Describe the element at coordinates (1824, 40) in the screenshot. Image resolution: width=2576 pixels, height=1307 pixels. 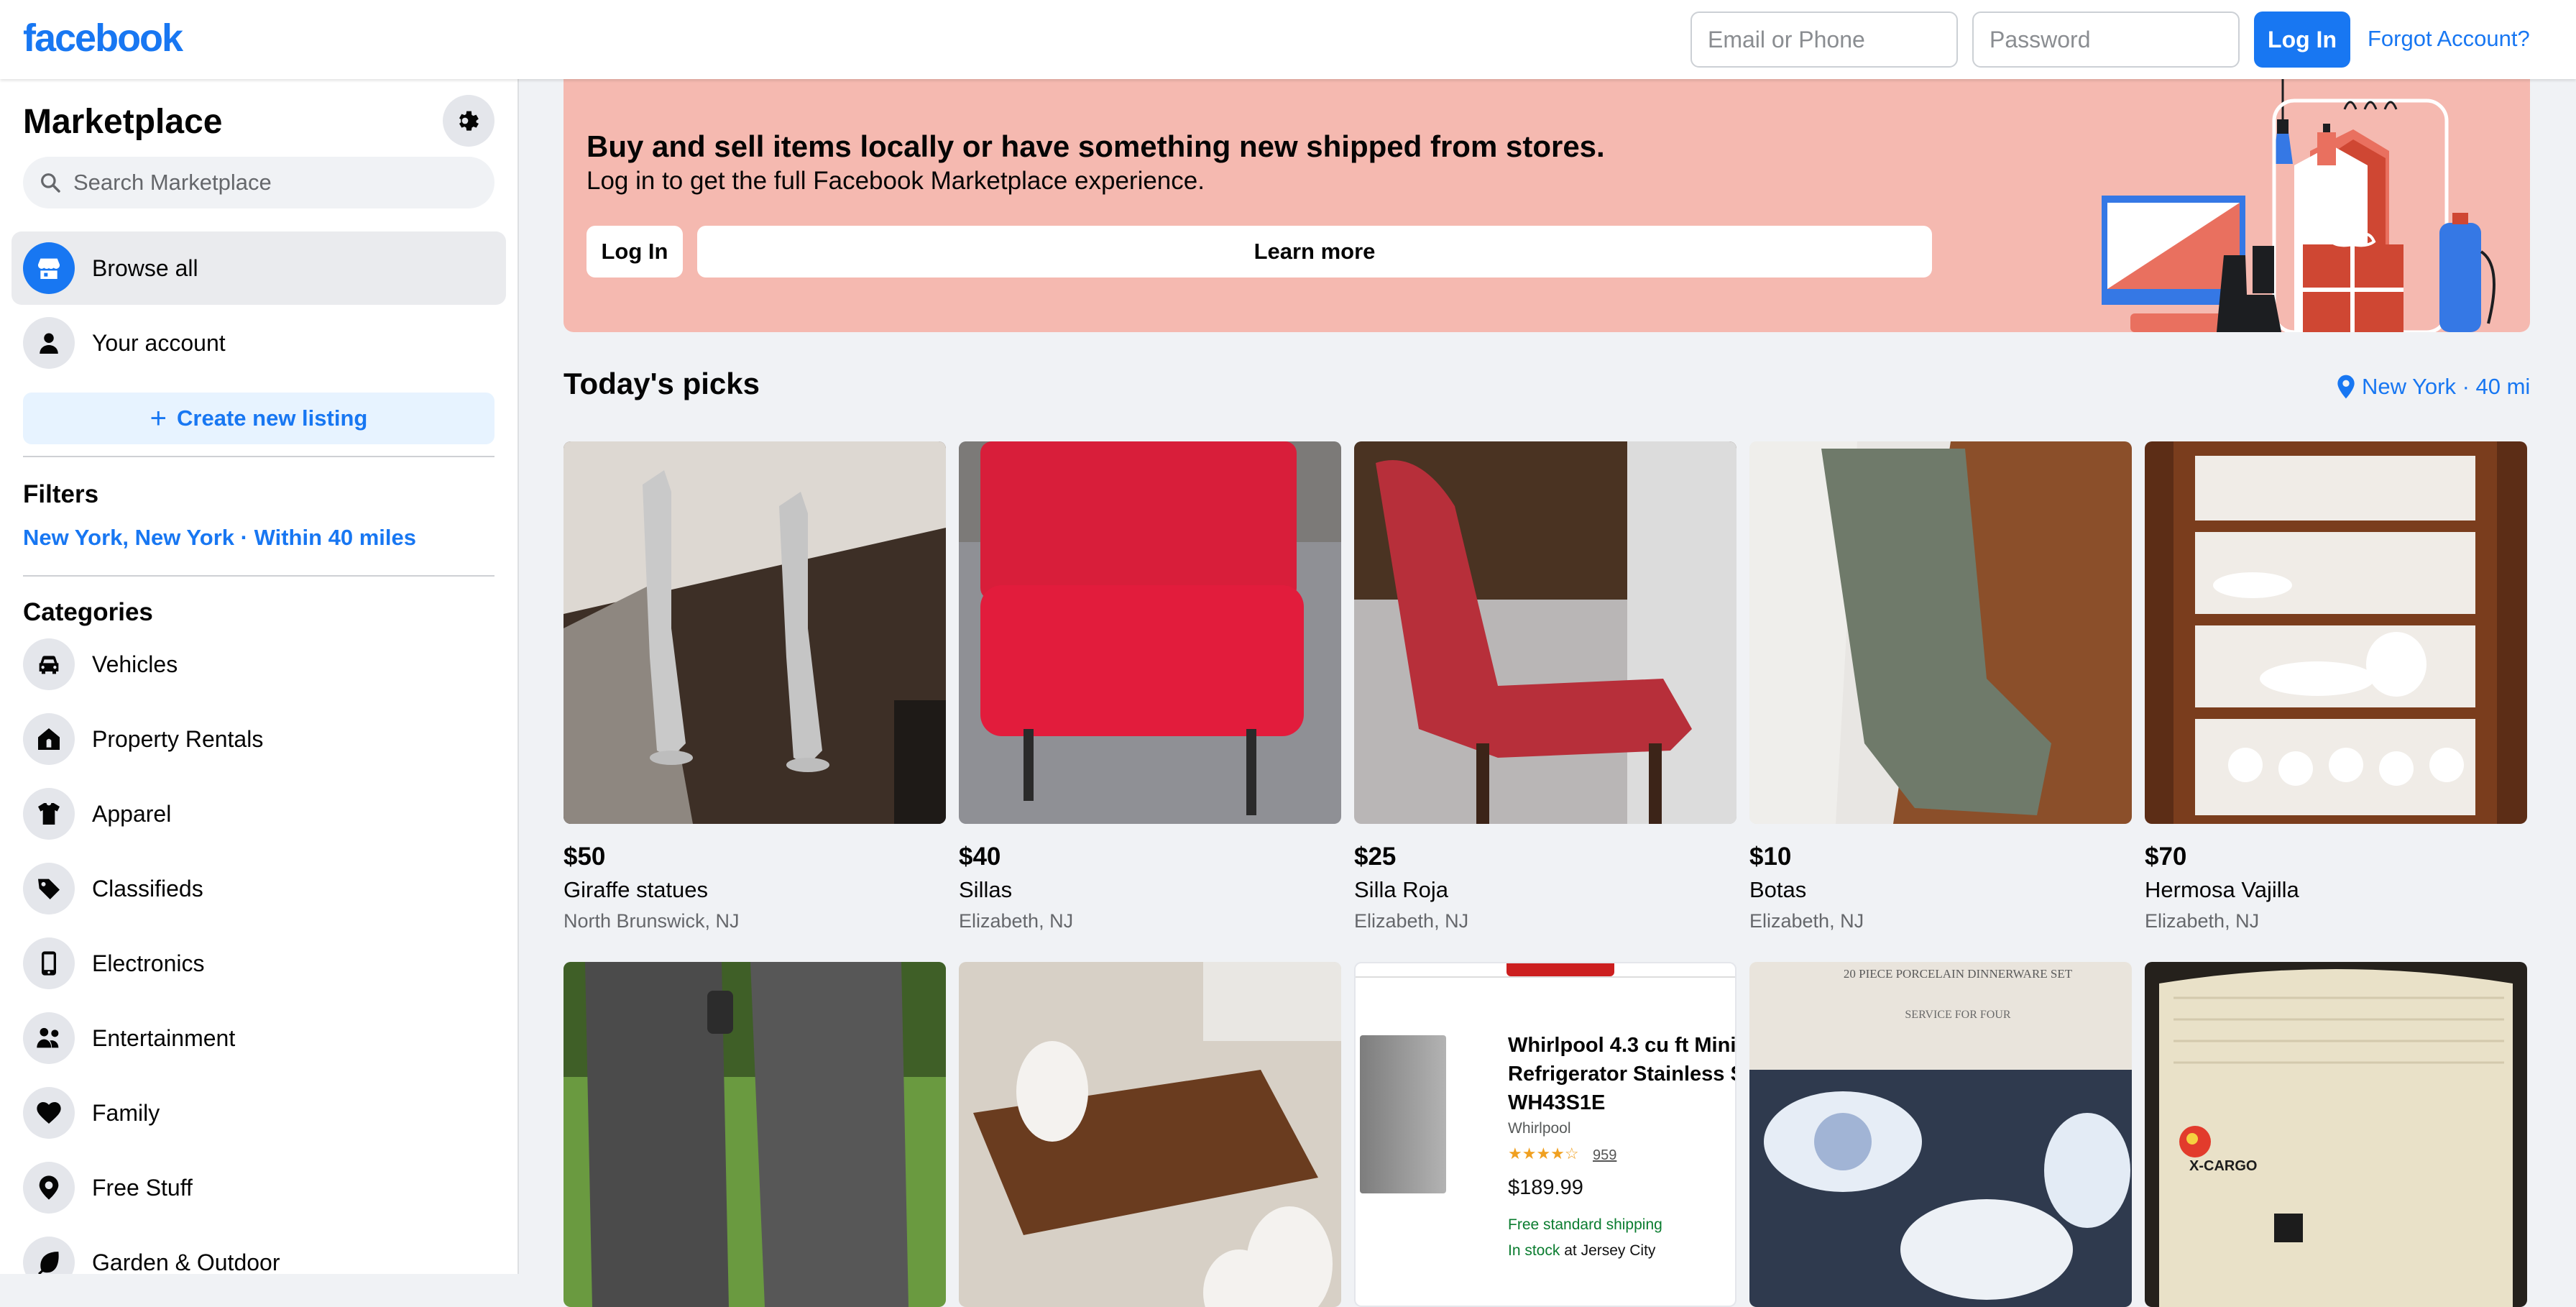
I see `email-field` at that location.